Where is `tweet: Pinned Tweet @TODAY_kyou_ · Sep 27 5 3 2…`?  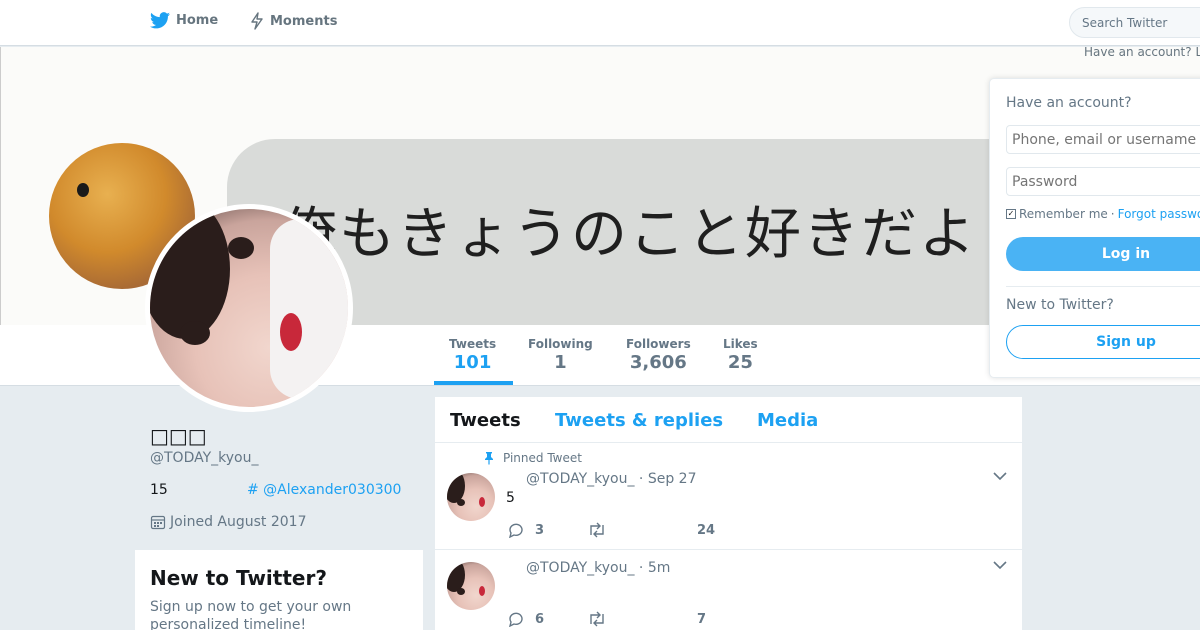 tweet: Pinned Tweet @TODAY_kyou_ · Sep 27 5 3 2… is located at coordinates (728, 496).